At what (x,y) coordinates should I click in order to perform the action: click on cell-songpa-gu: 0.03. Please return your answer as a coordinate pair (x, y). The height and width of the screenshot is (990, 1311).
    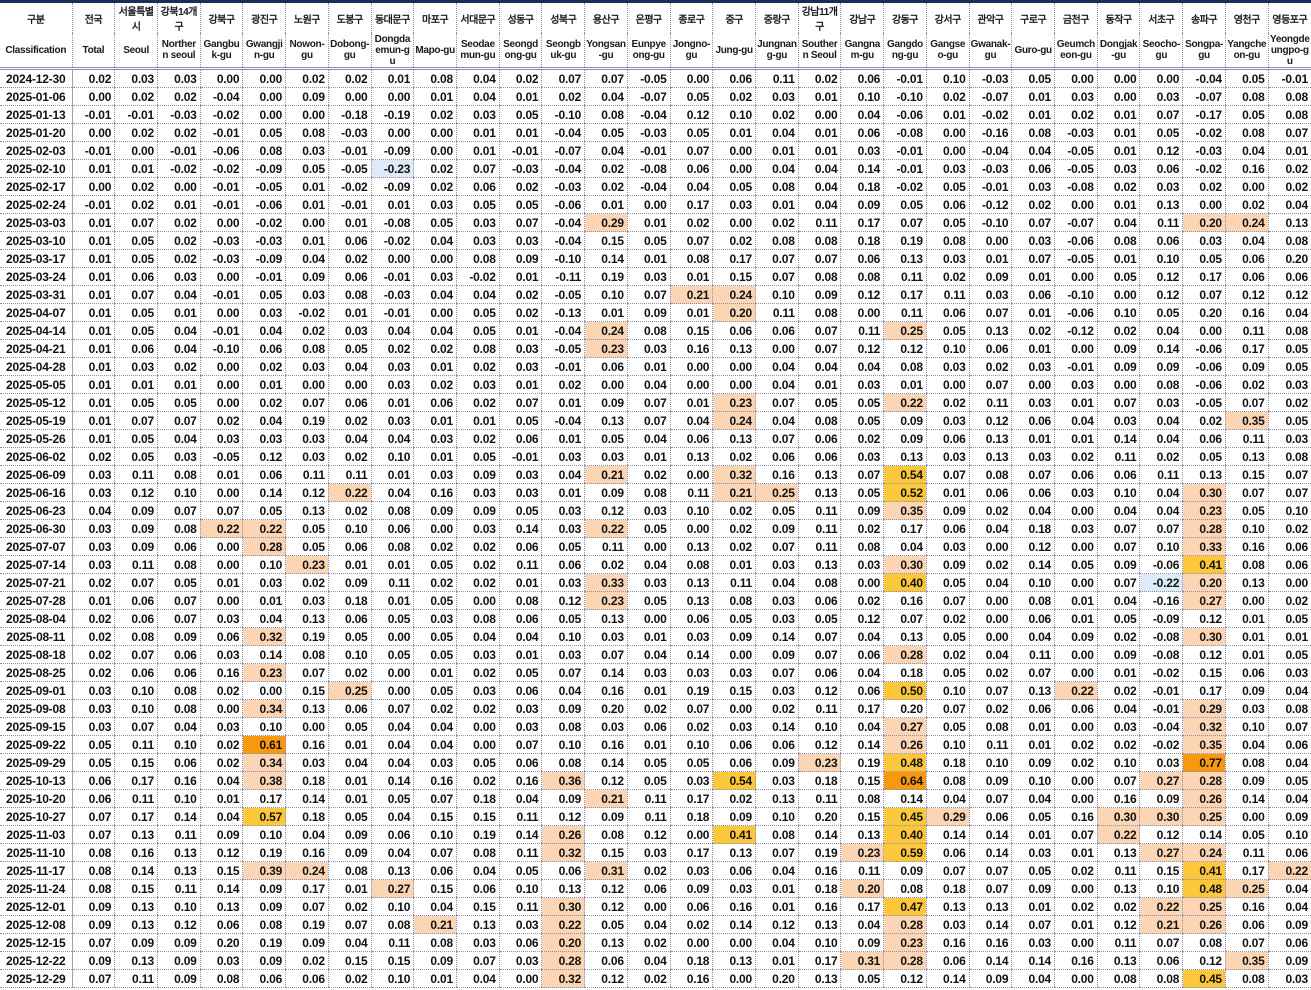
    Looking at the image, I should click on (1204, 240).